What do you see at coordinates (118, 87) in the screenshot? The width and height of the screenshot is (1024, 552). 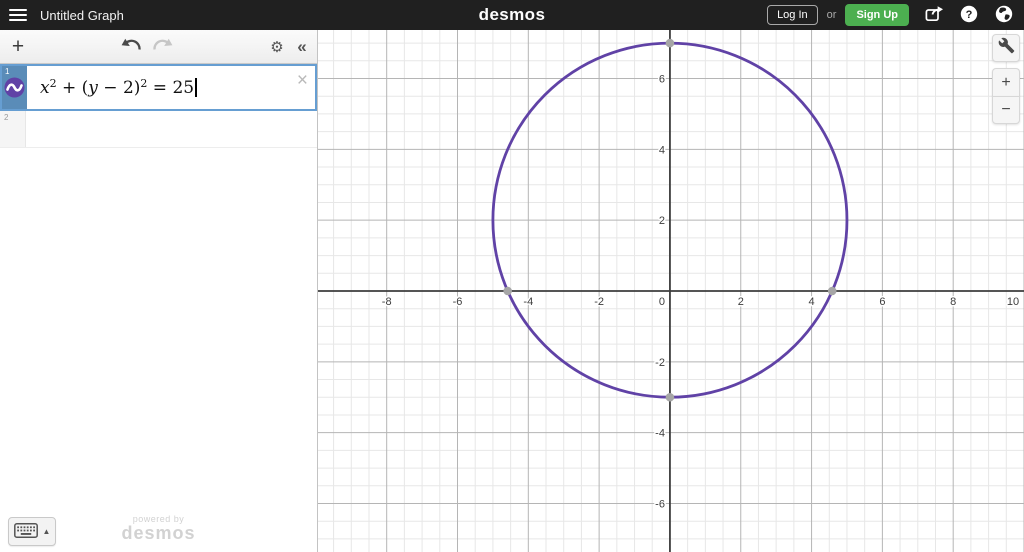 I see `equation-text: x2 + (y − 2)2 = 25` at bounding box center [118, 87].